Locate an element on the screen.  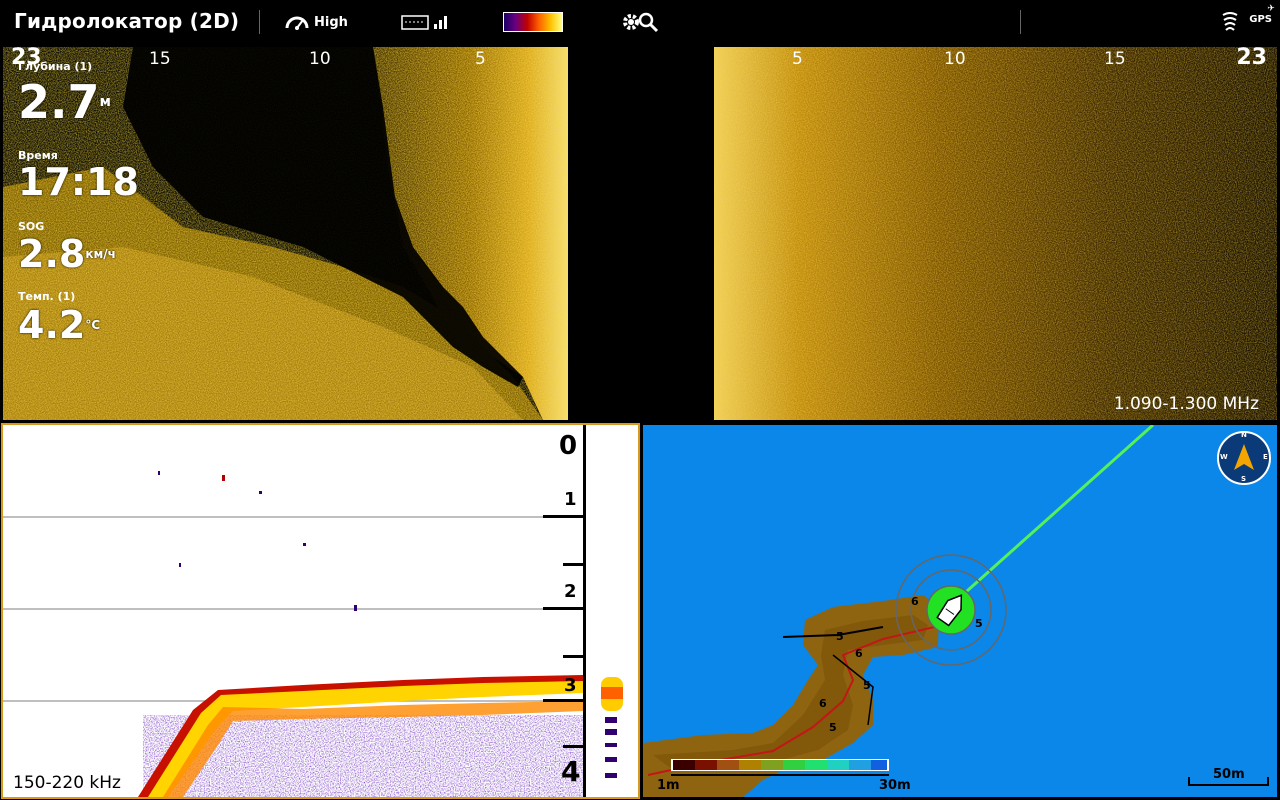
compass-west-label: W is located at coordinates (1224, 457).